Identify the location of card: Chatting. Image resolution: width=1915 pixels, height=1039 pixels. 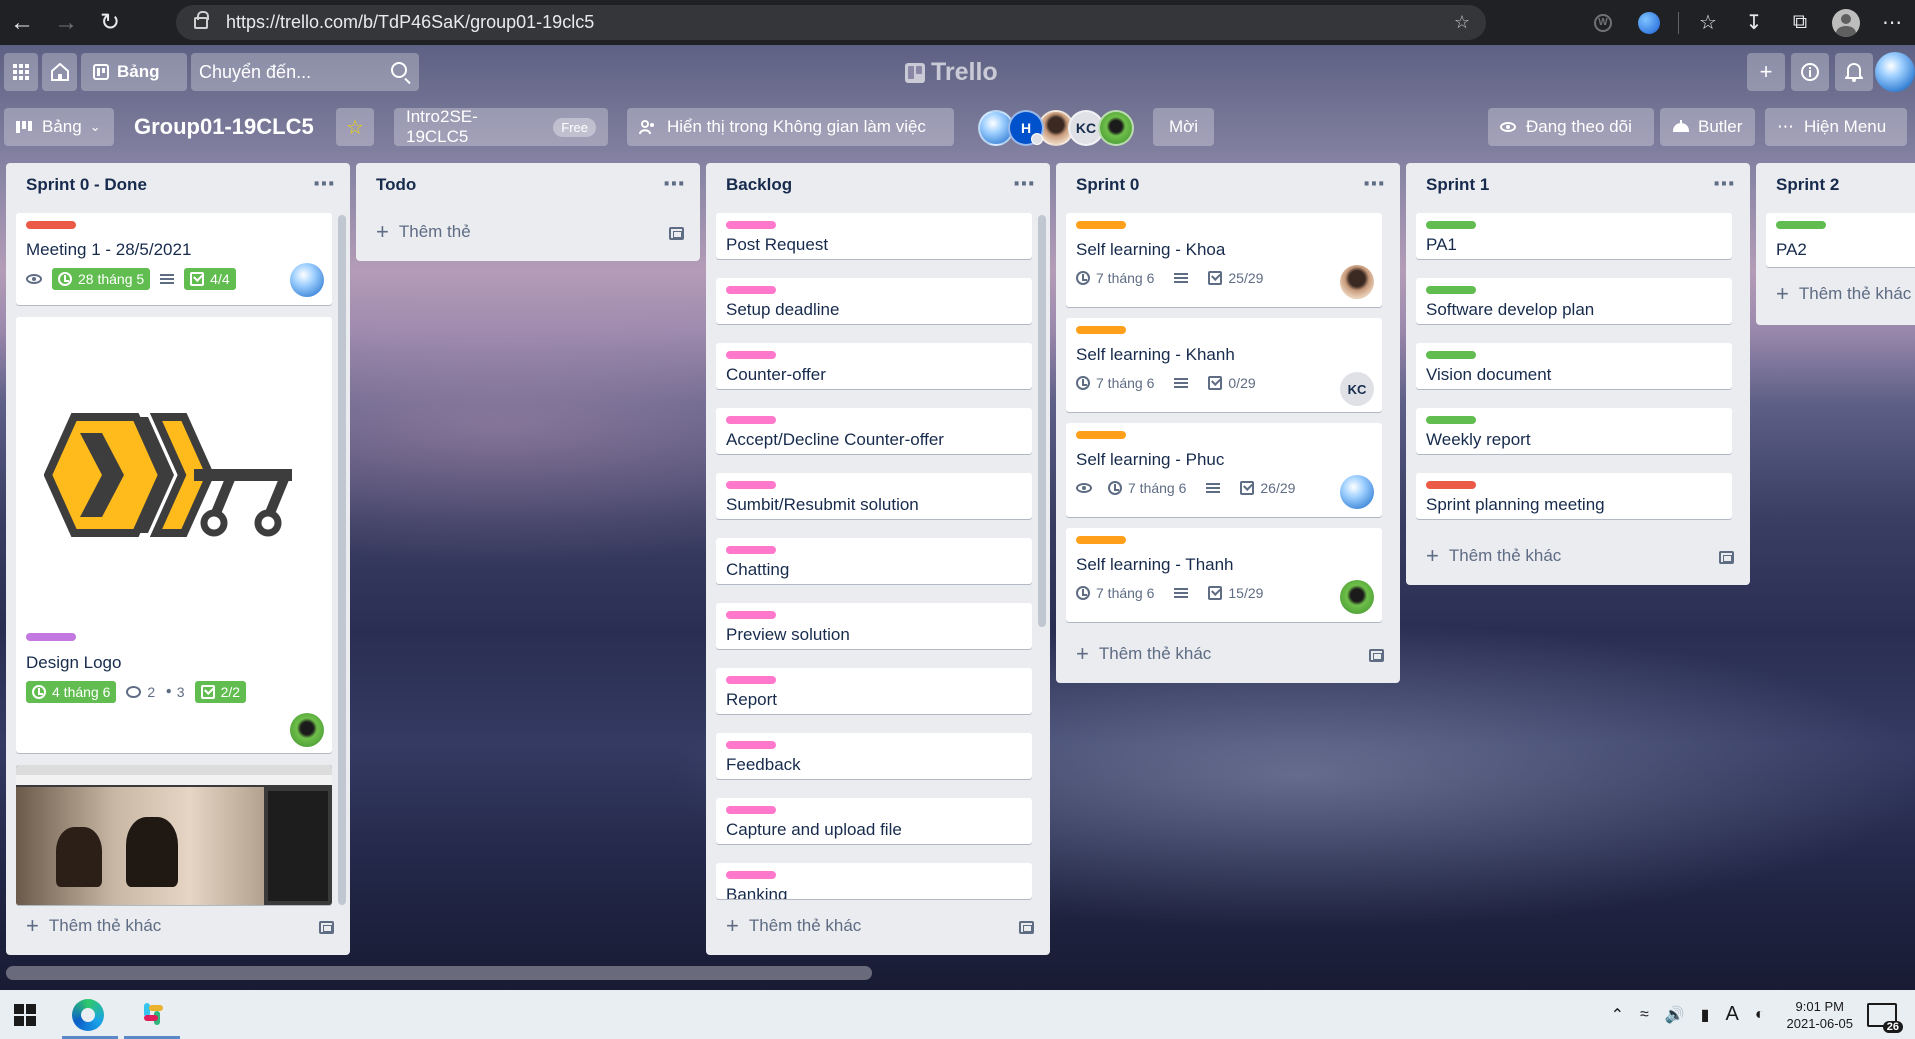
(874, 561).